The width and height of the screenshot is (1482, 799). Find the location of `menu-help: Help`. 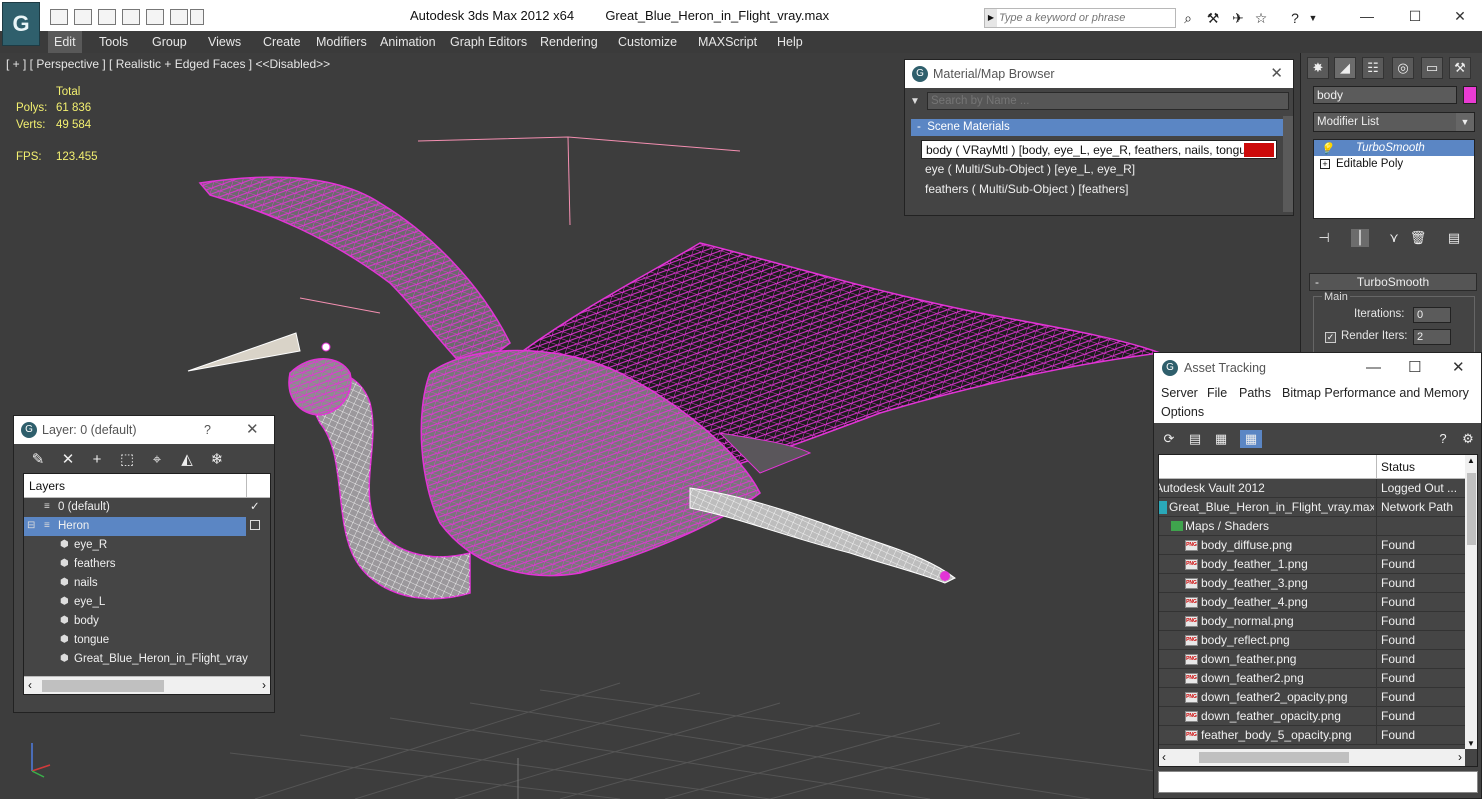

menu-help: Help is located at coordinates (790, 42).